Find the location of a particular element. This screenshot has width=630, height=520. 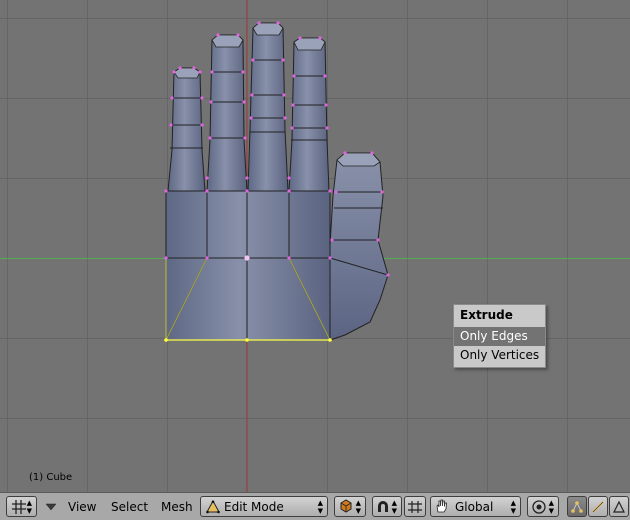

snap-grid-icon is located at coordinates (415, 507).